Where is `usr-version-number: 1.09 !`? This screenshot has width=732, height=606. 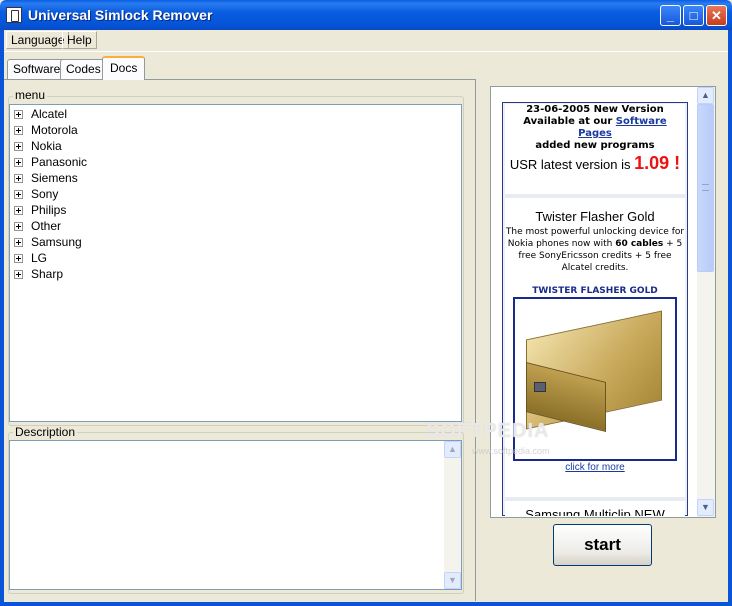 usr-version-number: 1.09 ! is located at coordinates (657, 163).